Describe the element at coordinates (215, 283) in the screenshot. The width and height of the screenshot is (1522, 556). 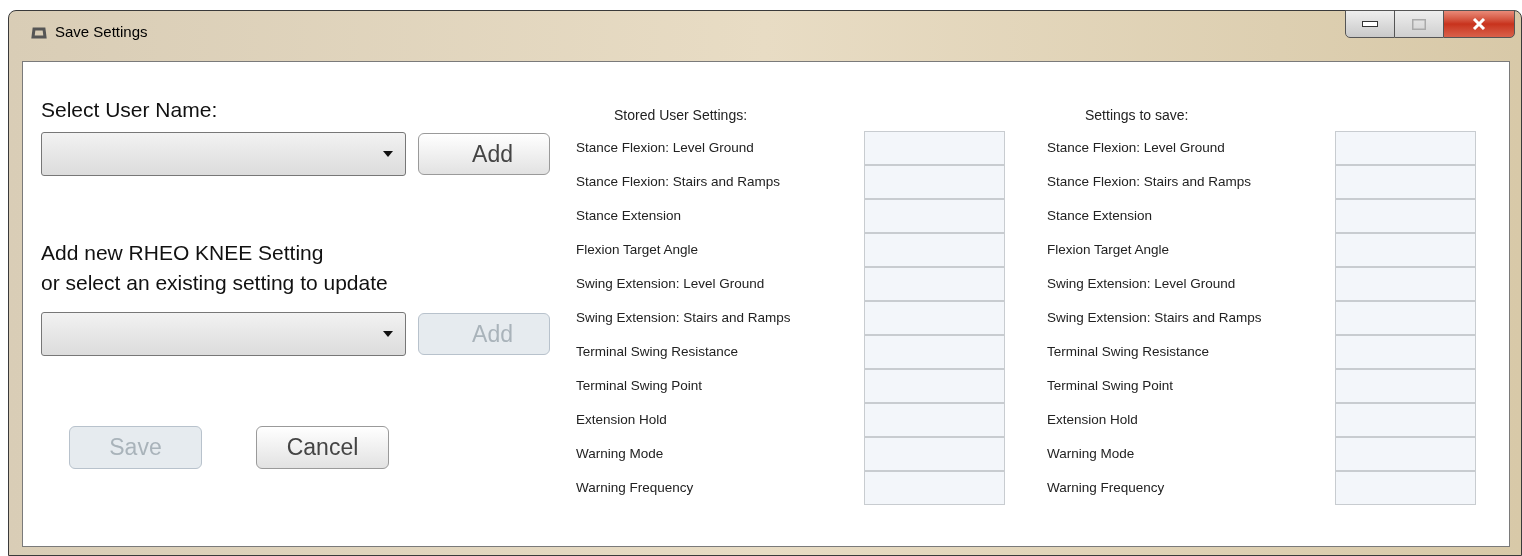
I see `instruction-text: or select an existing setting to update` at that location.